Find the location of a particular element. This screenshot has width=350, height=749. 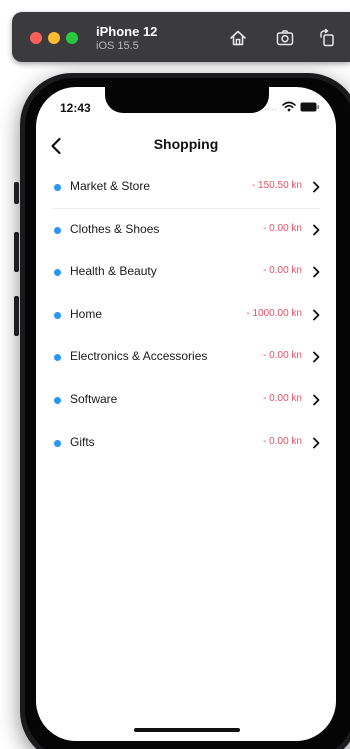

category-row: Electronics & Accessories - 0.00 kn is located at coordinates (186, 357).